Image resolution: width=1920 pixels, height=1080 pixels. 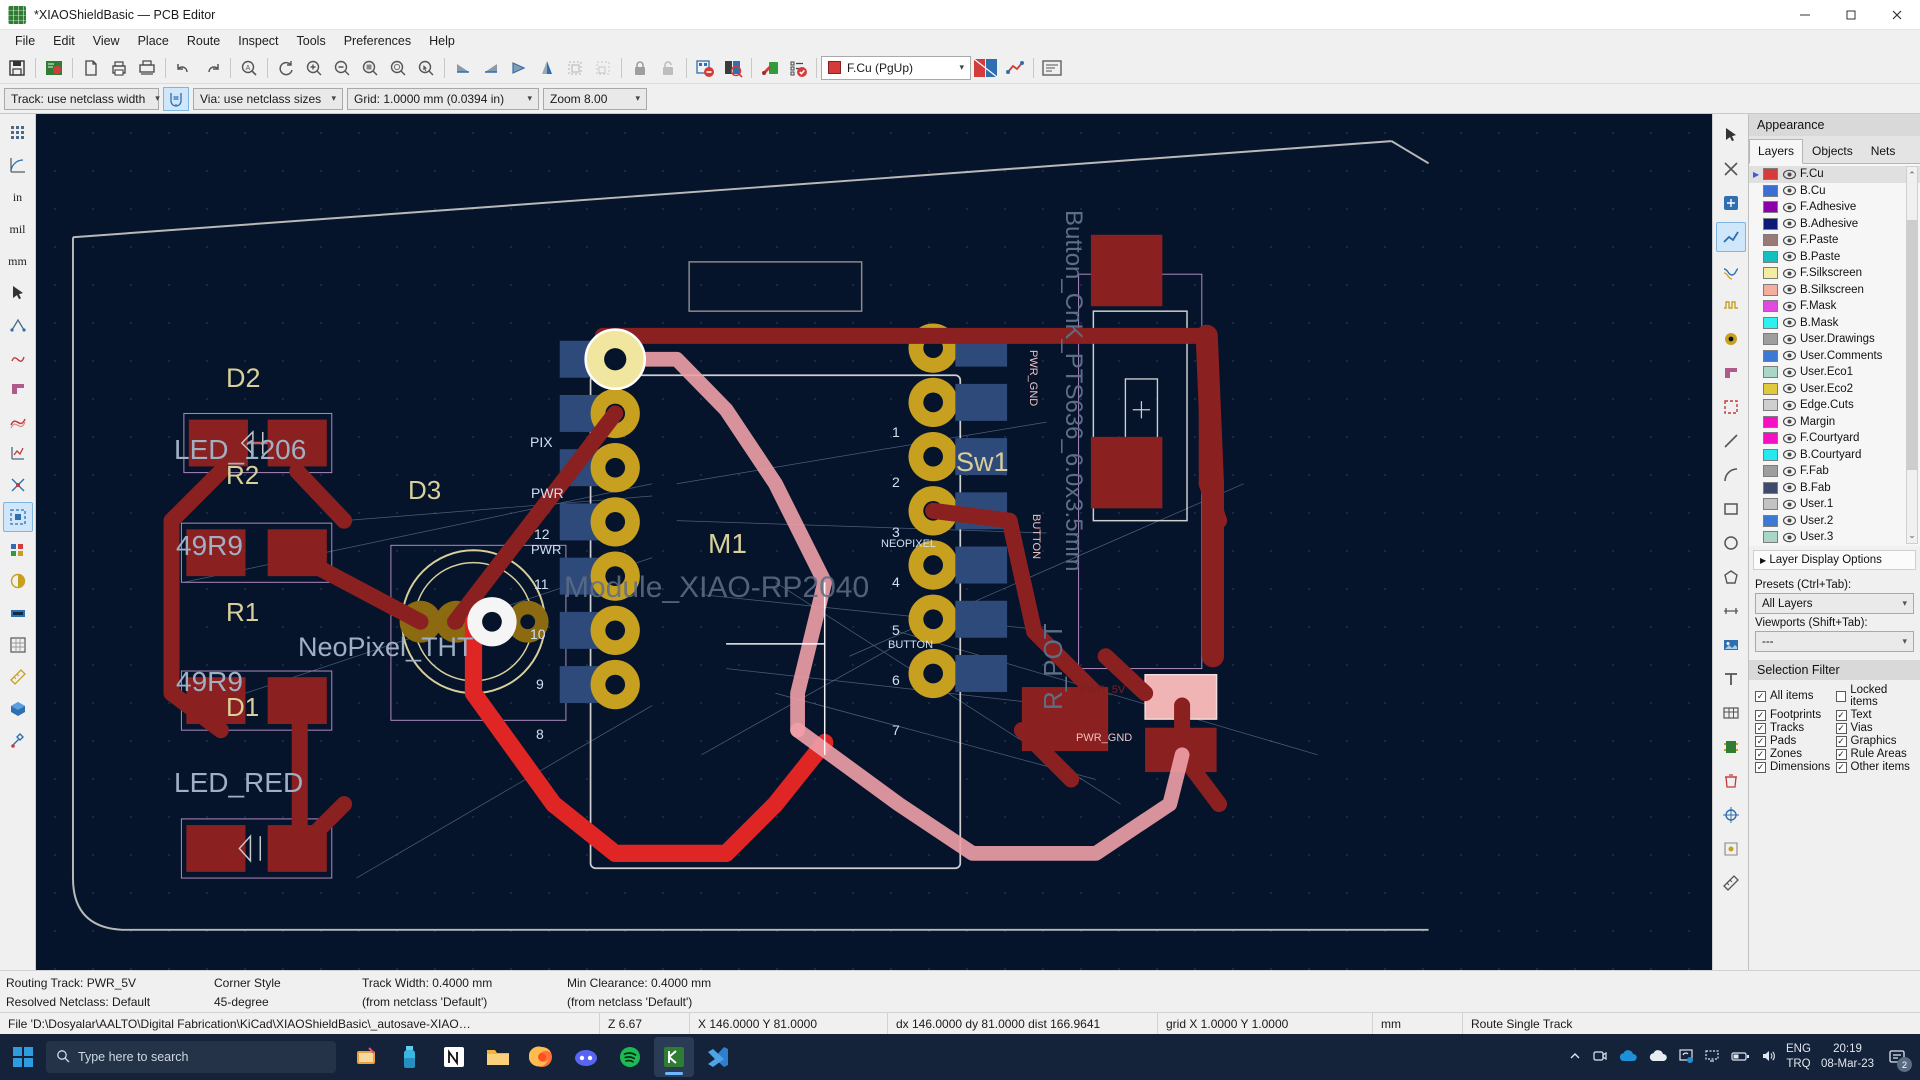 What do you see at coordinates (1795, 767) in the screenshot?
I see `selection-filter-dimensions: ✓ Dimensions` at bounding box center [1795, 767].